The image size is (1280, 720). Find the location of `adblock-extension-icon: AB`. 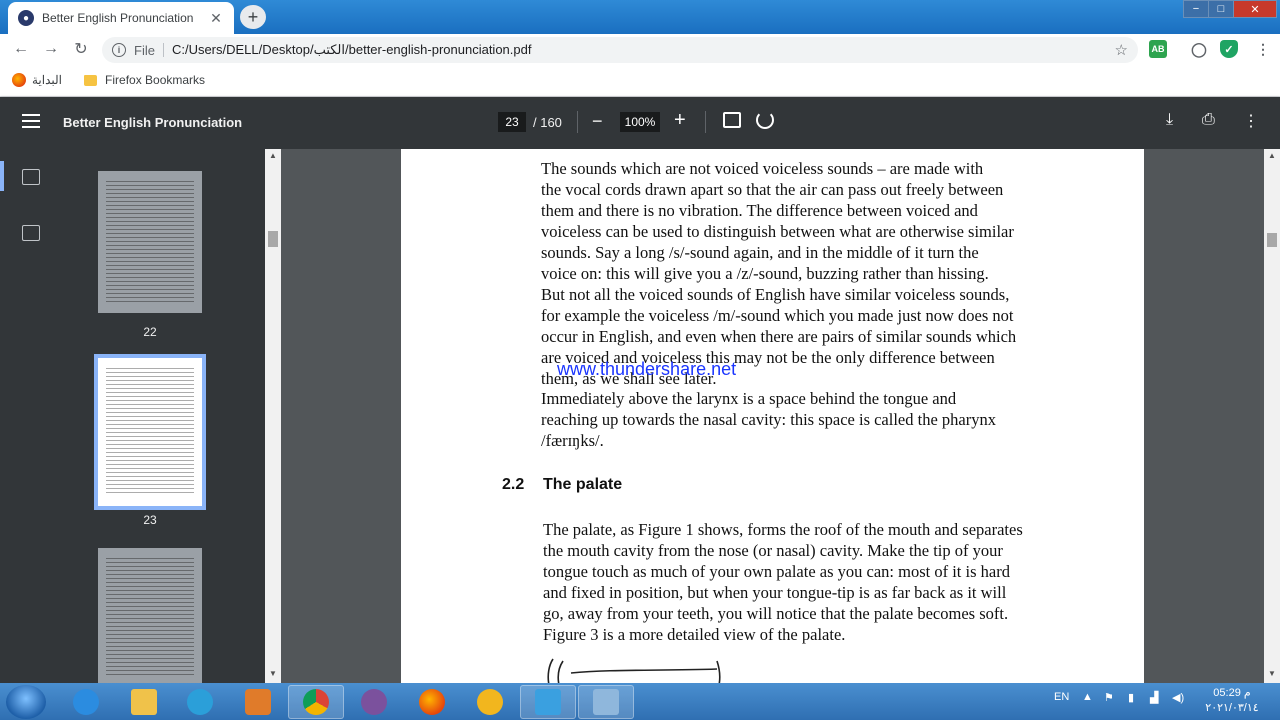

adblock-extension-icon: AB is located at coordinates (1158, 49).